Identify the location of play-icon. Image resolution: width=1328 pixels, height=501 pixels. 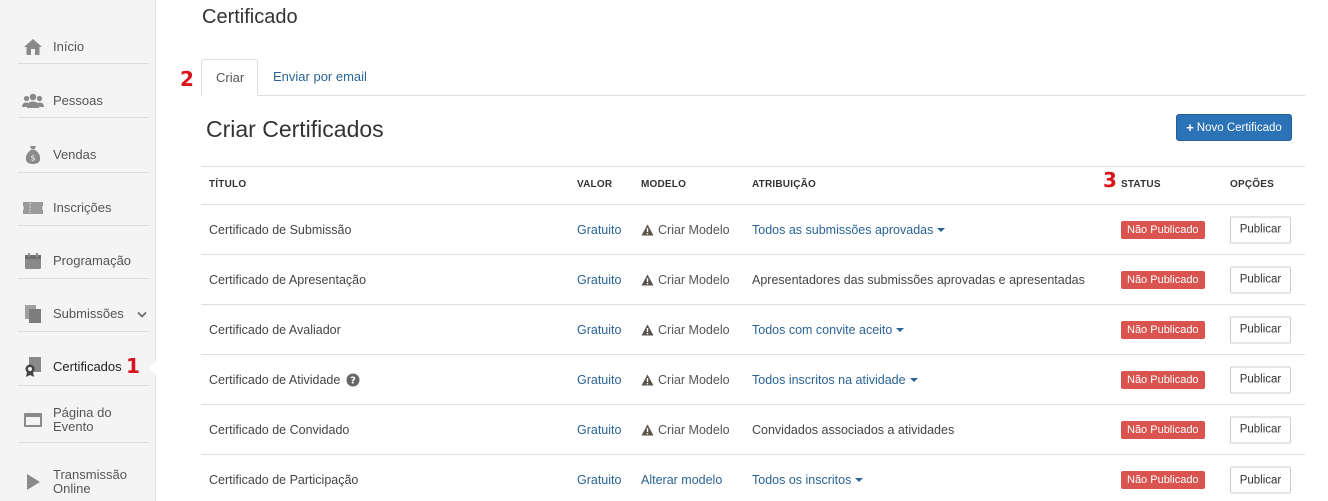
(33, 482).